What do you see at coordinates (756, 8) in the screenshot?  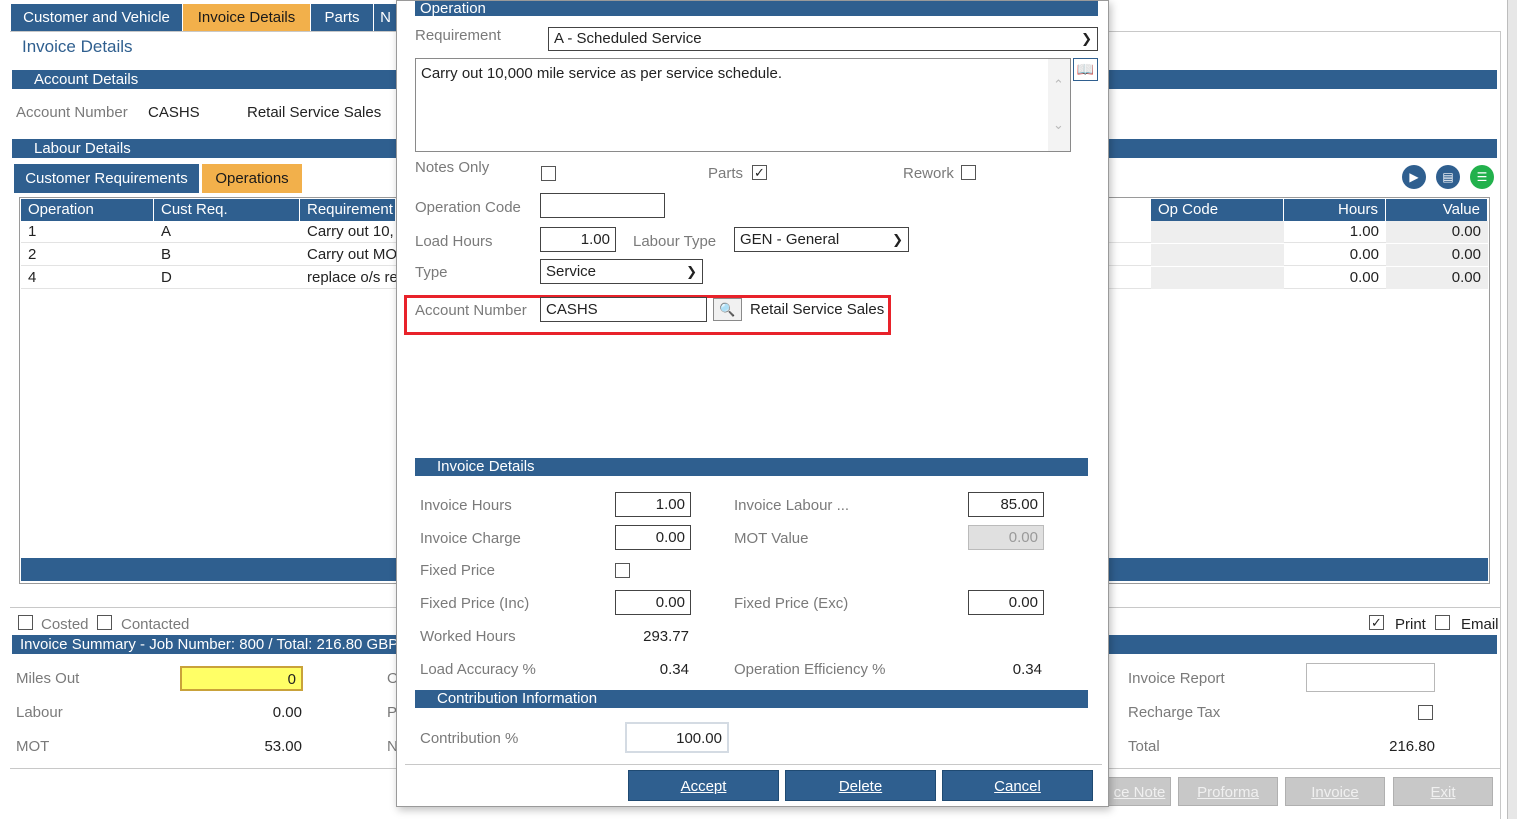 I see `dialog-title: Operation` at bounding box center [756, 8].